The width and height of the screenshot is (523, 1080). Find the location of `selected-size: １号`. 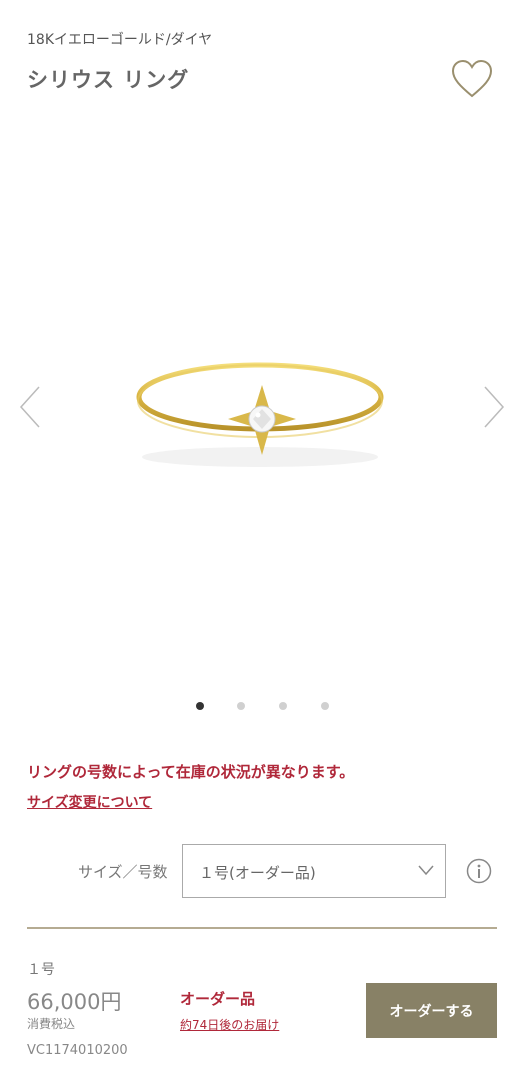

selected-size: １号 is located at coordinates (41, 970).